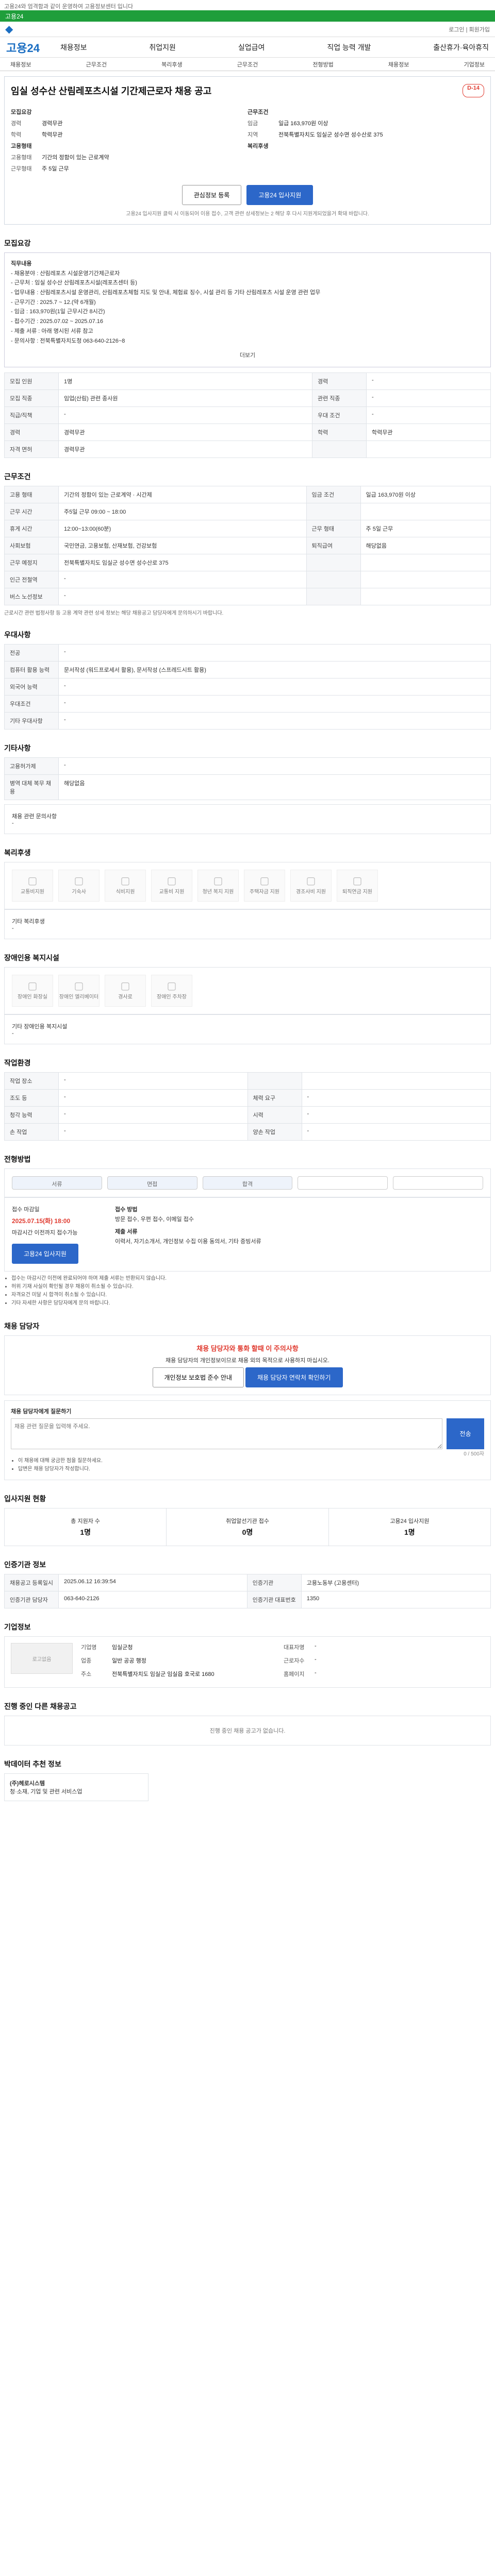 This screenshot has width=495, height=2576. Describe the element at coordinates (247, 449) in the screenshot. I see `table-row: 자격 면허 경력무관` at that location.